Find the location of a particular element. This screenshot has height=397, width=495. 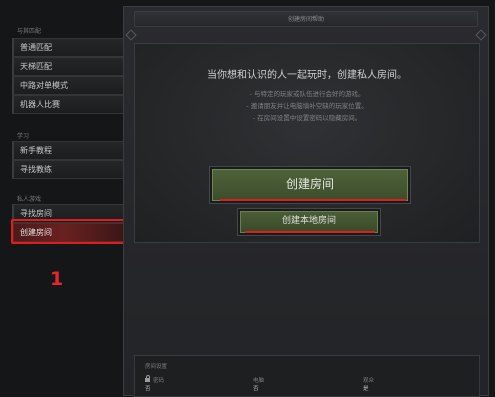

section-title-private: 私人游戏 is located at coordinates (29, 199).